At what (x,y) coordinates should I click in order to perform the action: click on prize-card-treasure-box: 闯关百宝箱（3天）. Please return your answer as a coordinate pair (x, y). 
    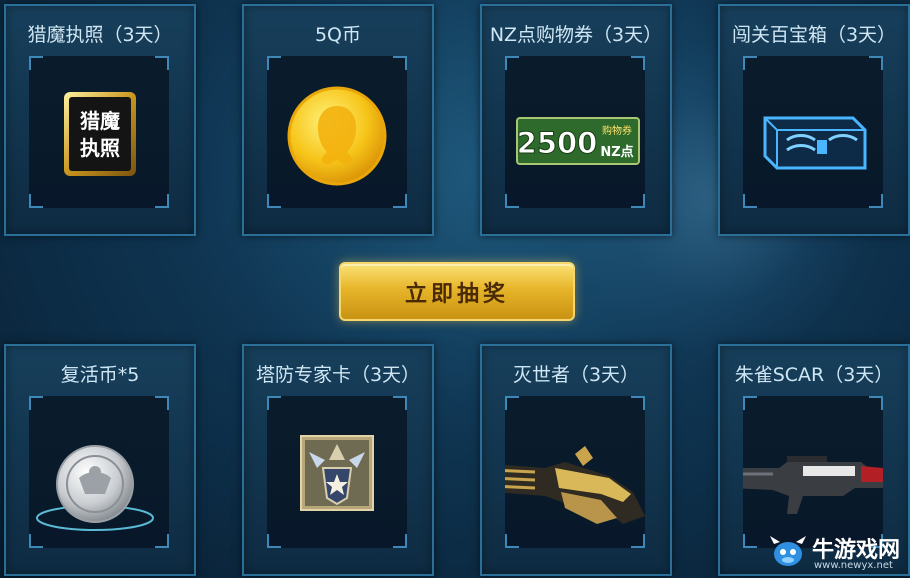
    Looking at the image, I should click on (814, 120).